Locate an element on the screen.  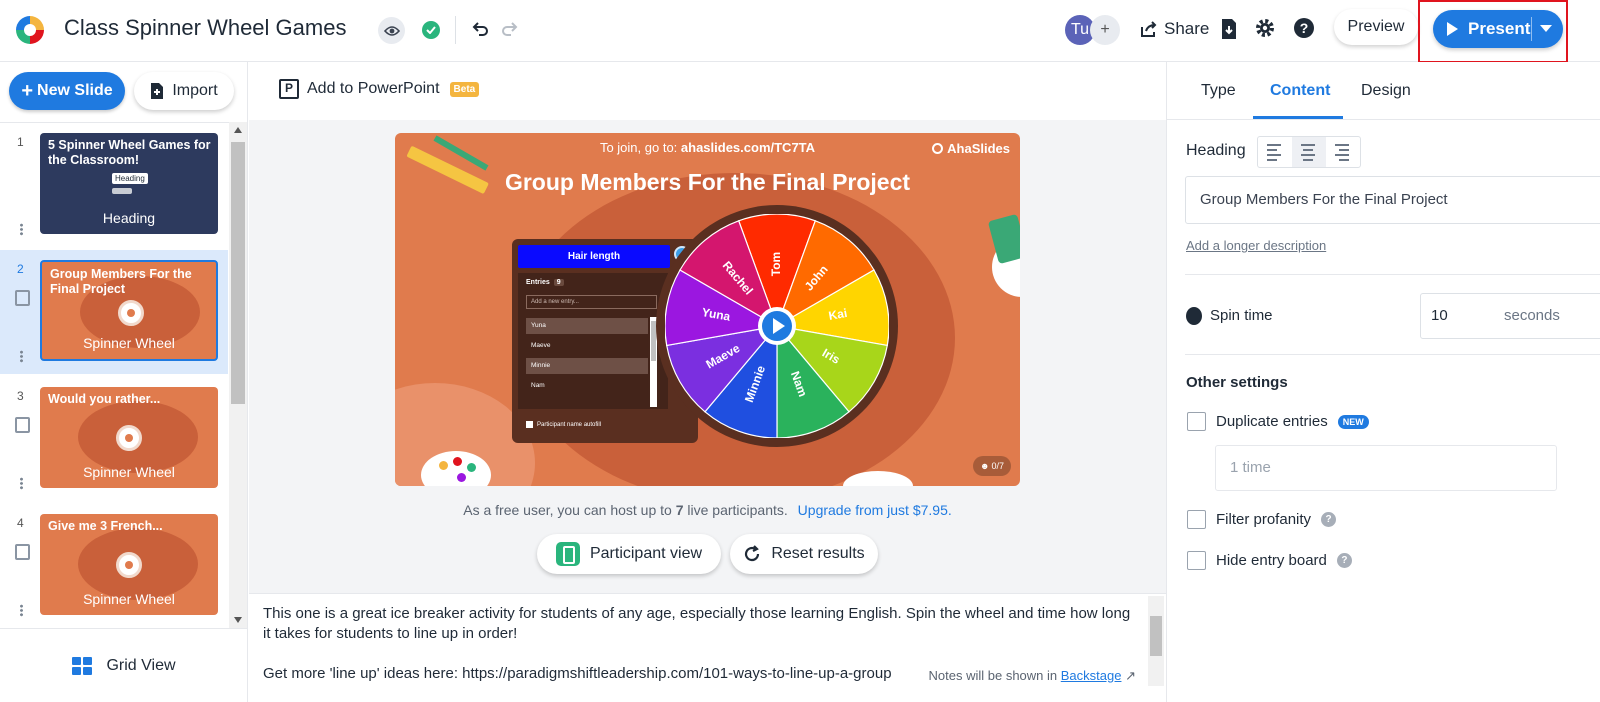
add-description-link: Add a longer description is located at coordinates (1256, 245).